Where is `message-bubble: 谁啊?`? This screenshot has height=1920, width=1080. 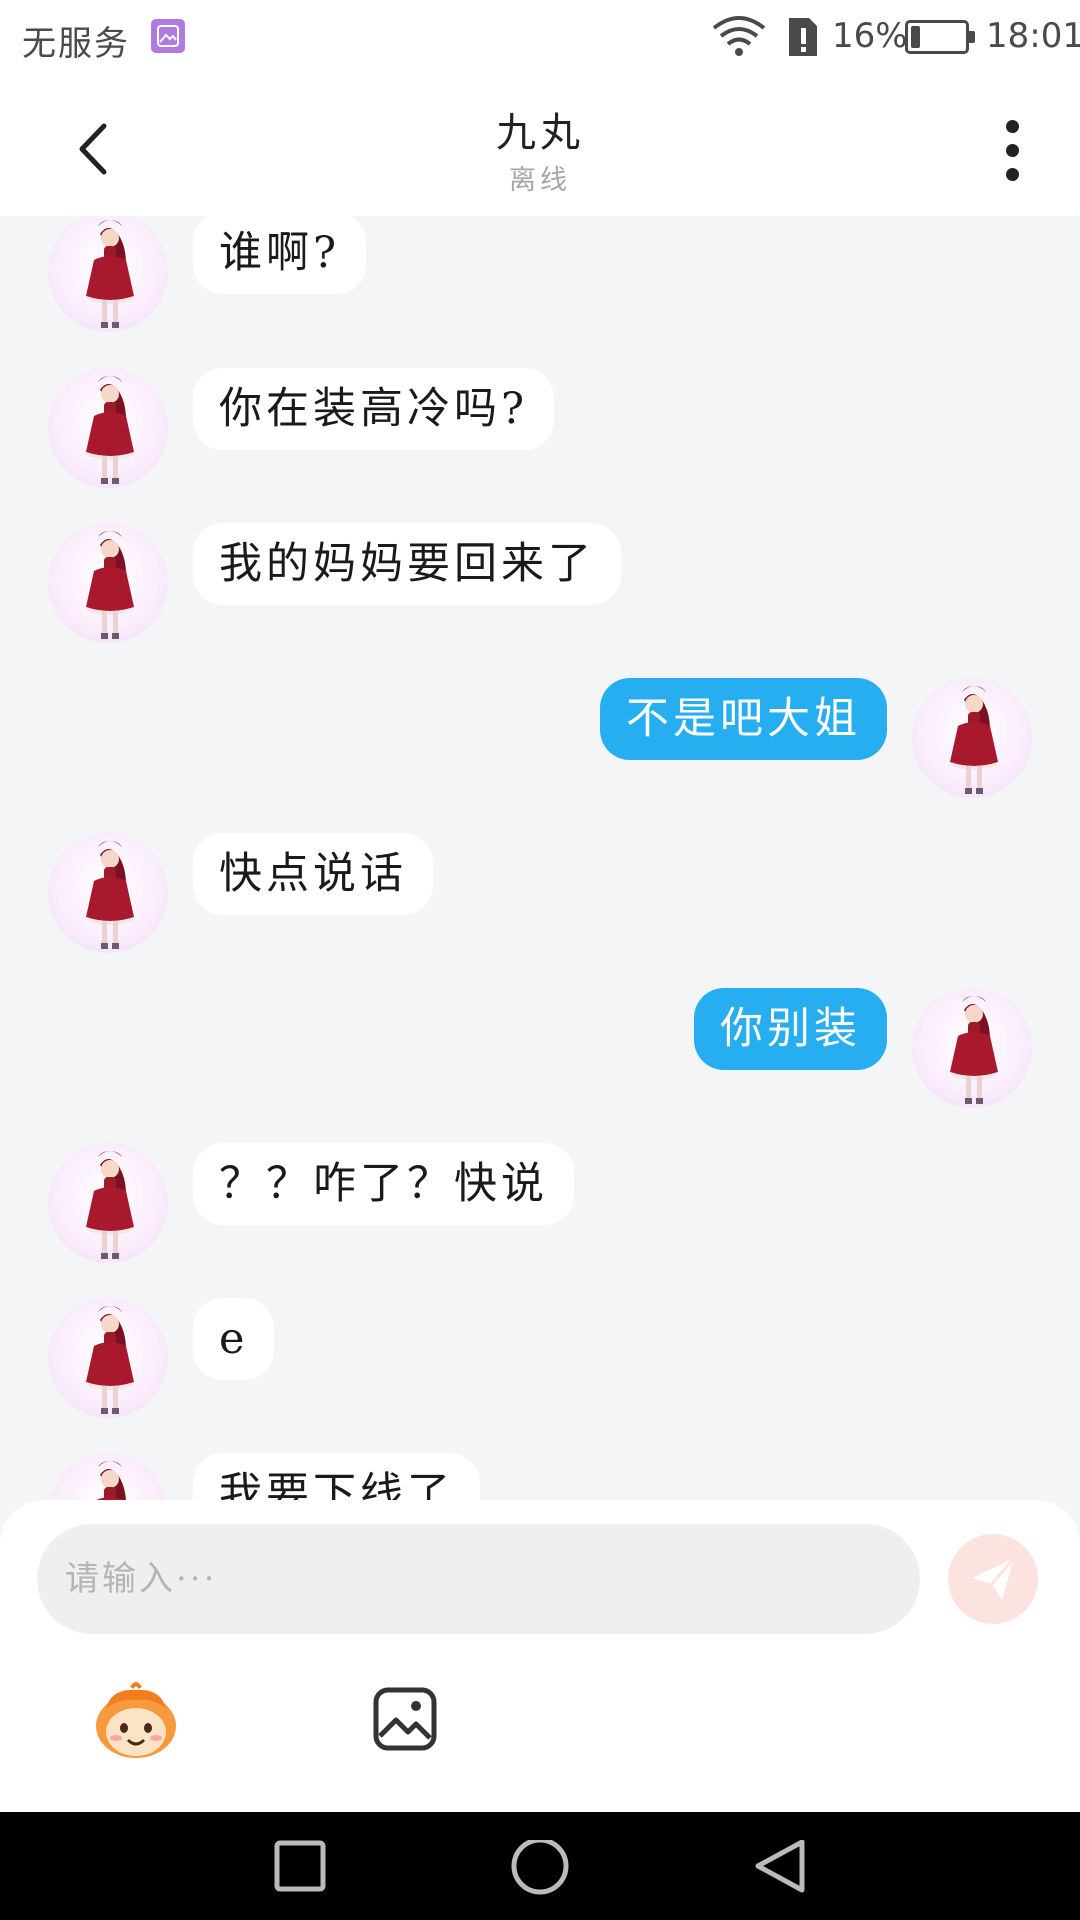 message-bubble: 谁啊? is located at coordinates (280, 255).